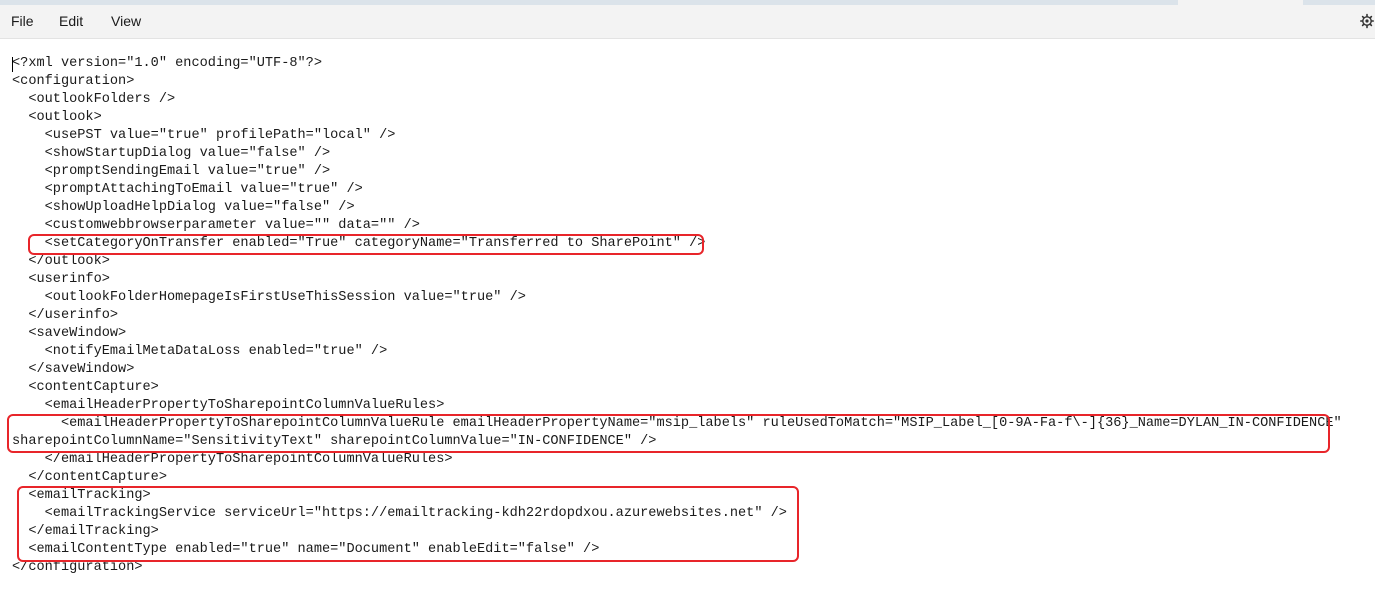 The image size is (1375, 606). I want to click on code-line: <contentCapture>, so click(677, 388).